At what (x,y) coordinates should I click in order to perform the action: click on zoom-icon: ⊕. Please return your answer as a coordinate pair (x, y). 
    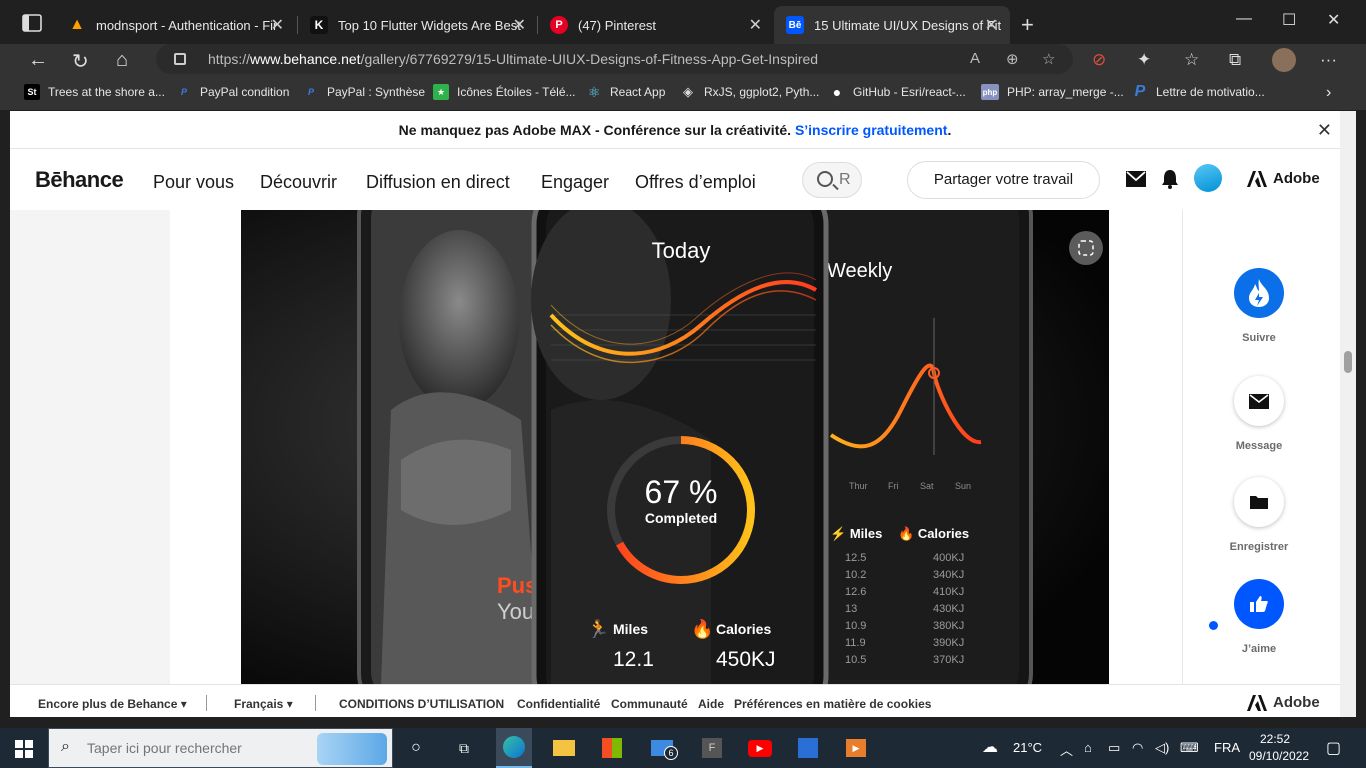
    Looking at the image, I should click on (1012, 59).